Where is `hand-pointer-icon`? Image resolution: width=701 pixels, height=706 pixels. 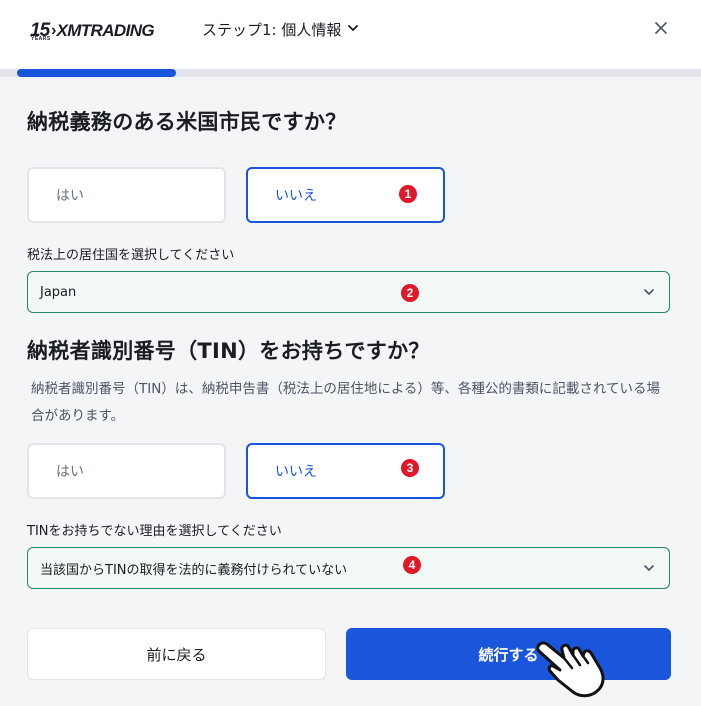 hand-pointer-icon is located at coordinates (570, 669).